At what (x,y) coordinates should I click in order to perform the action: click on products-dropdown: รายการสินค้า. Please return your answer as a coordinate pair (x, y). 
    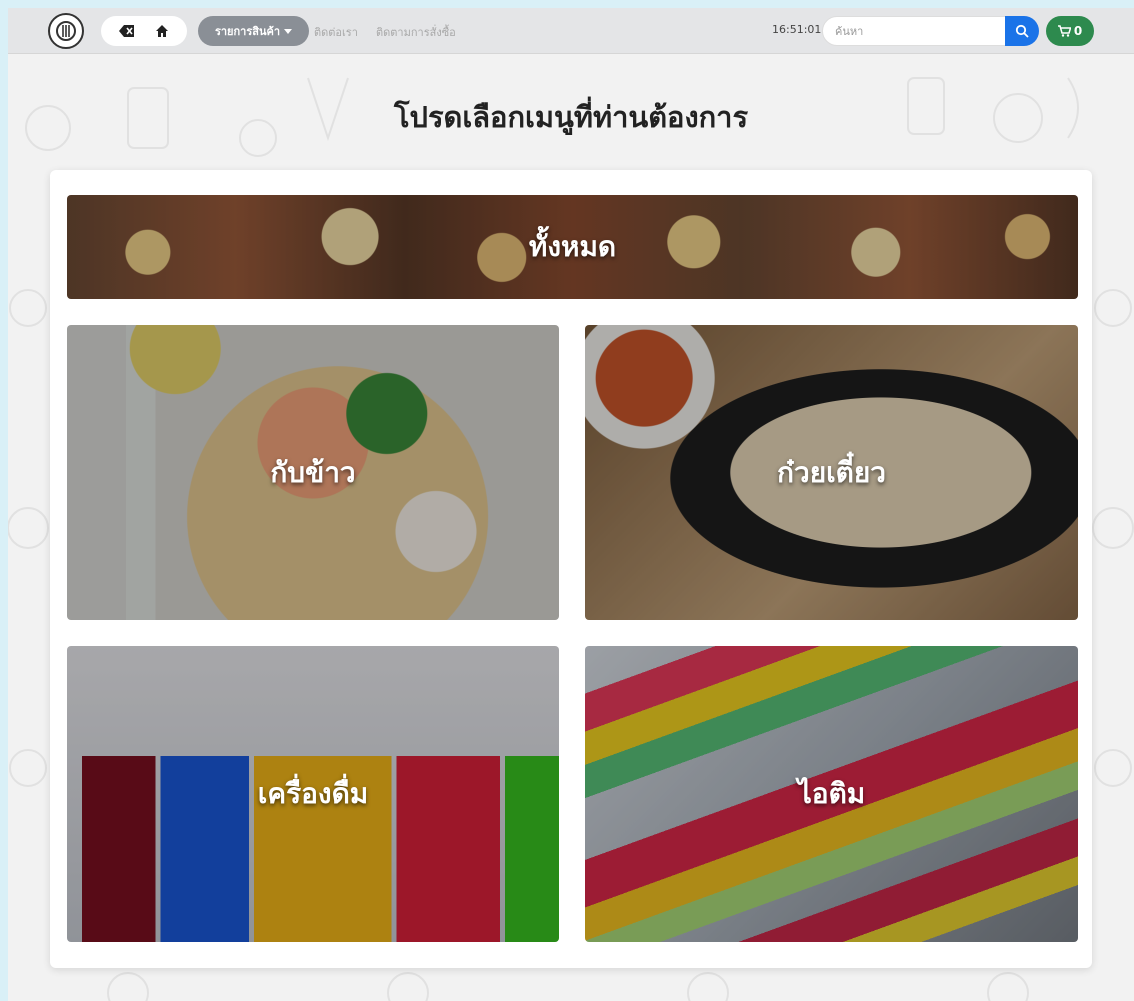
    Looking at the image, I should click on (253, 31).